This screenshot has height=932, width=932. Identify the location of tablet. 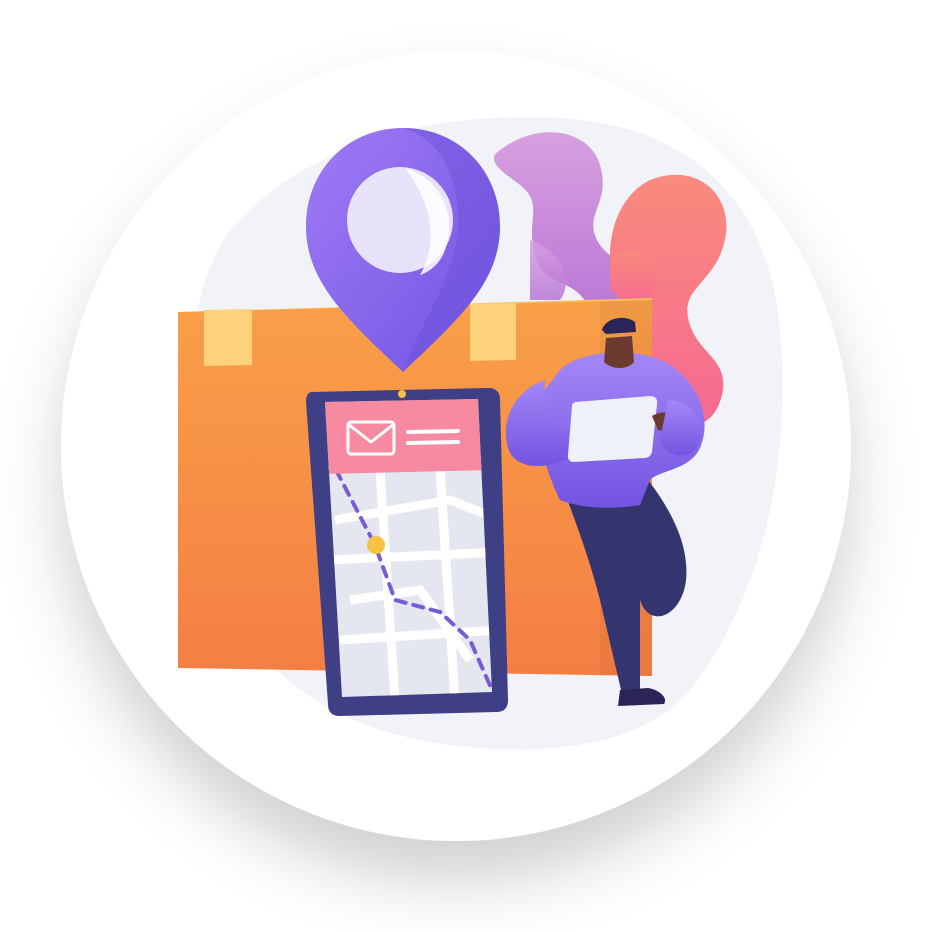
(612, 429).